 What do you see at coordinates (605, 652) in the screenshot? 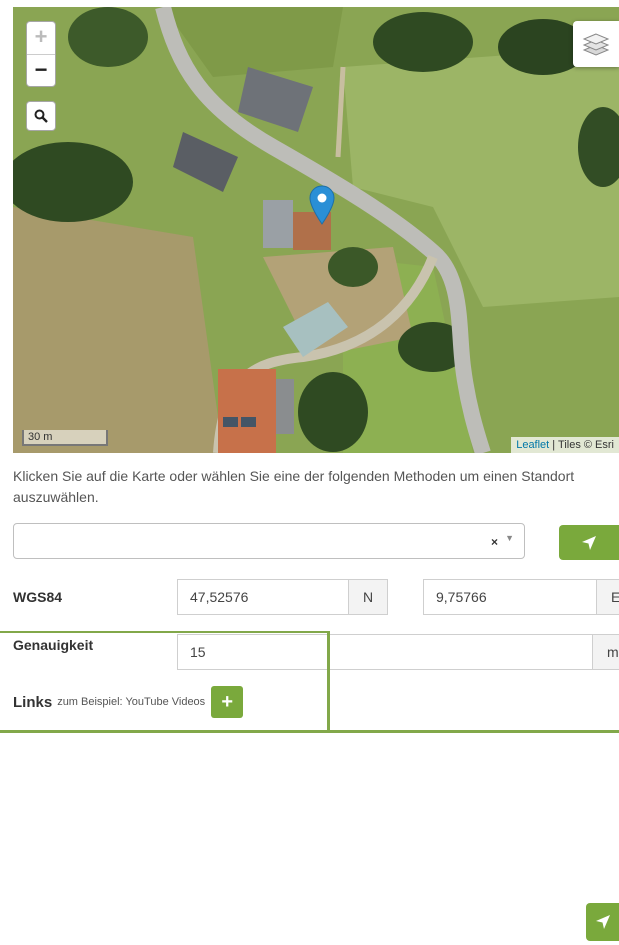
I see `accuracy-unit: m` at bounding box center [605, 652].